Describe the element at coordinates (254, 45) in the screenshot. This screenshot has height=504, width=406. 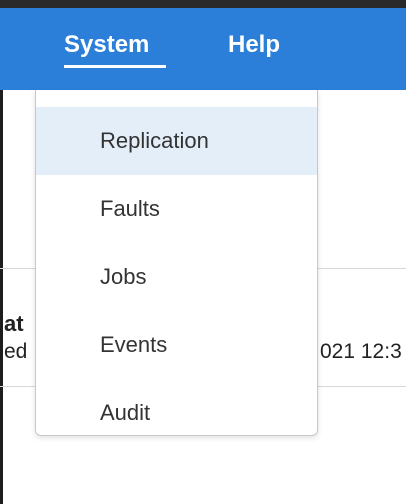
I see `nav-help: Help` at that location.